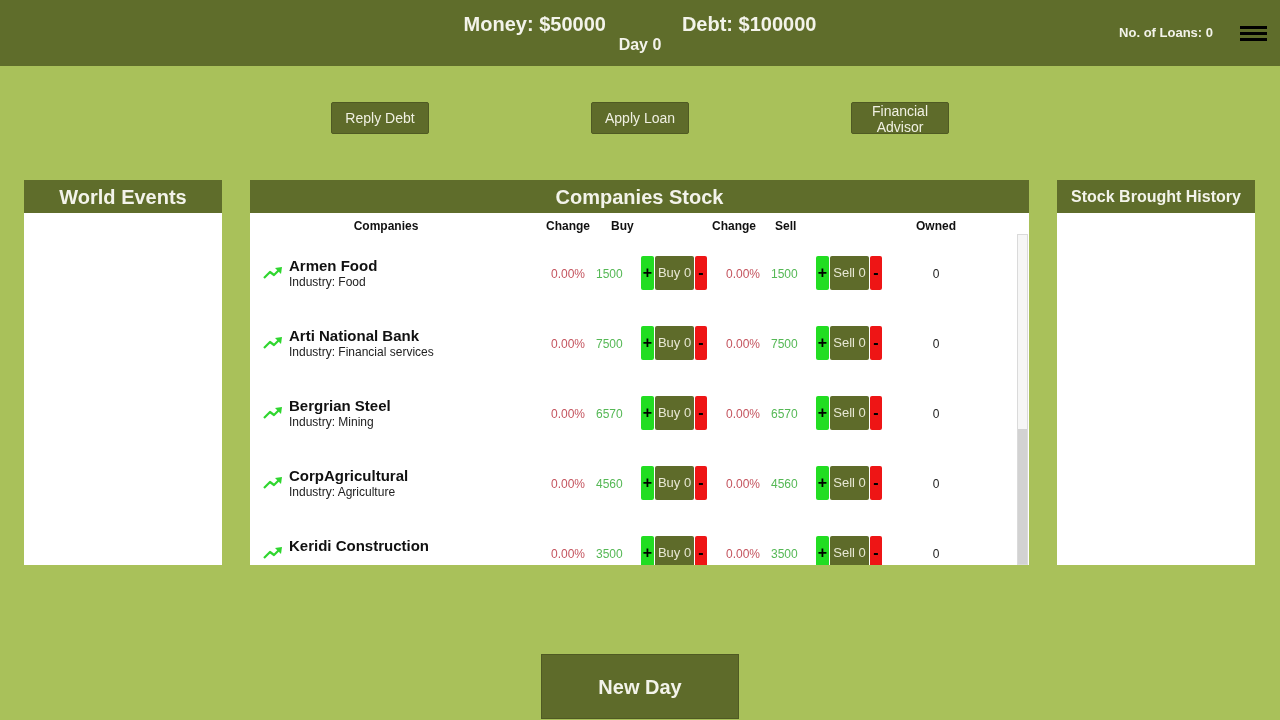 The height and width of the screenshot is (720, 1280). I want to click on industry-label: Industry: Agriculture, so click(343, 492).